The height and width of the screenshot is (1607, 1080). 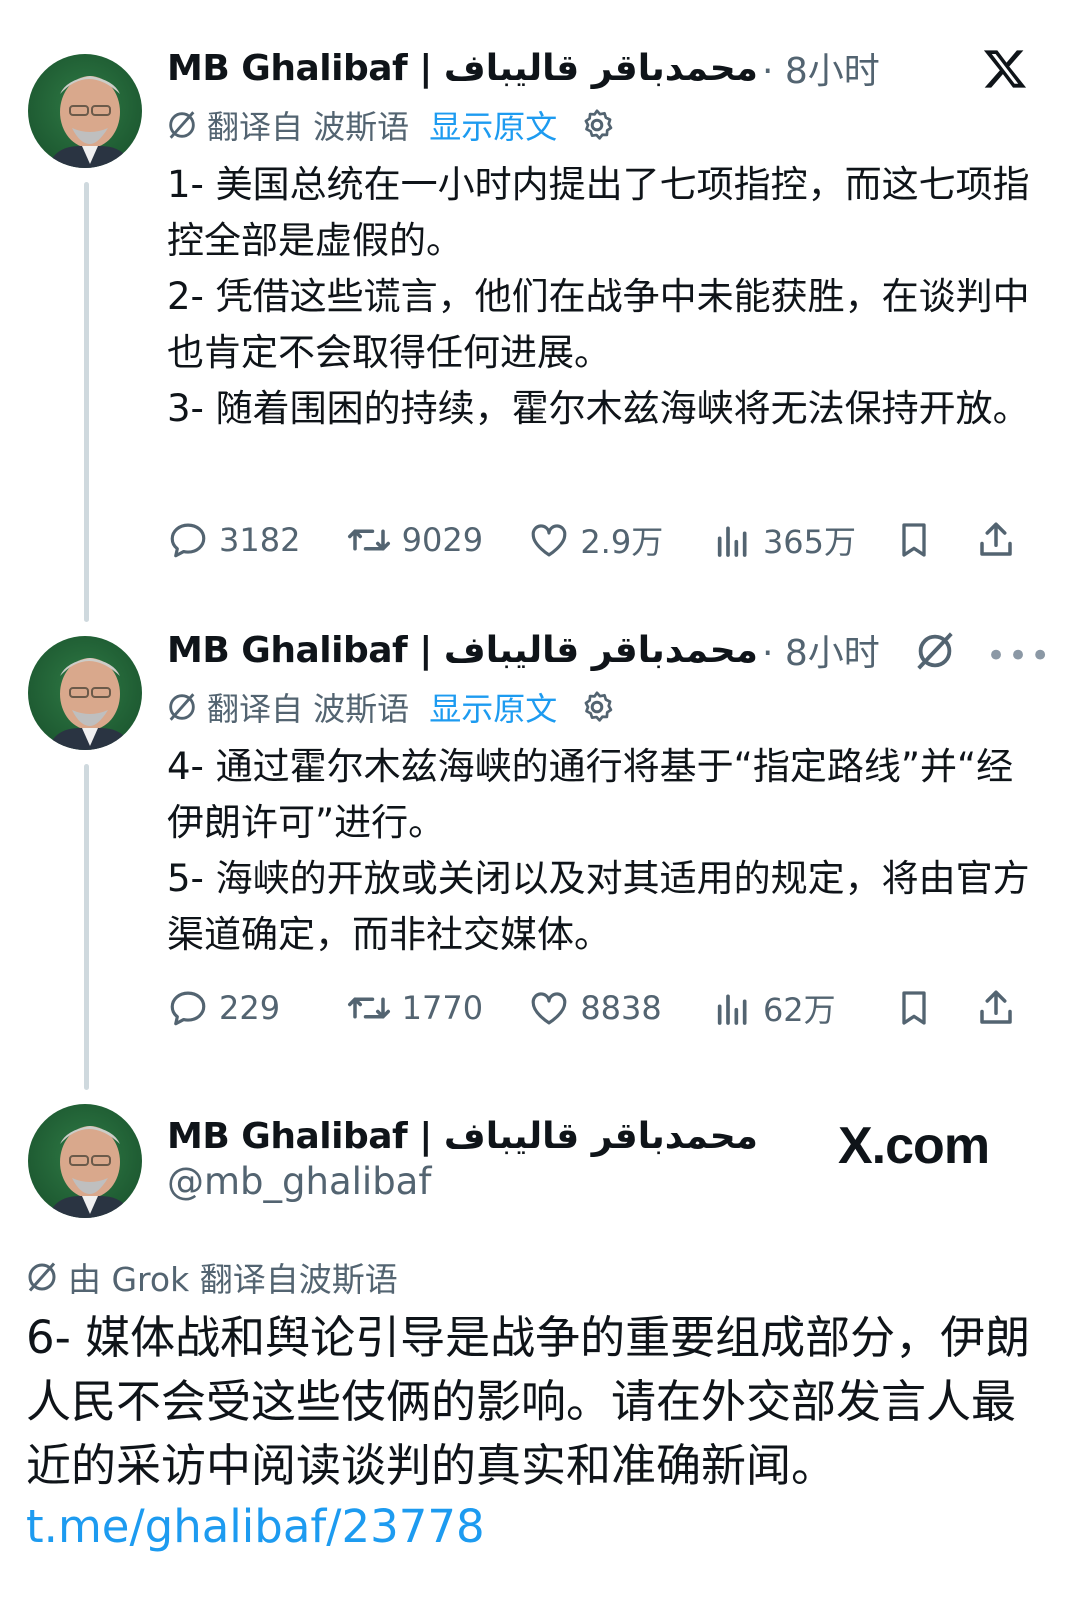 I want to click on action-bar: 3182 9029 2.9万 365万, so click(x=597, y=540).